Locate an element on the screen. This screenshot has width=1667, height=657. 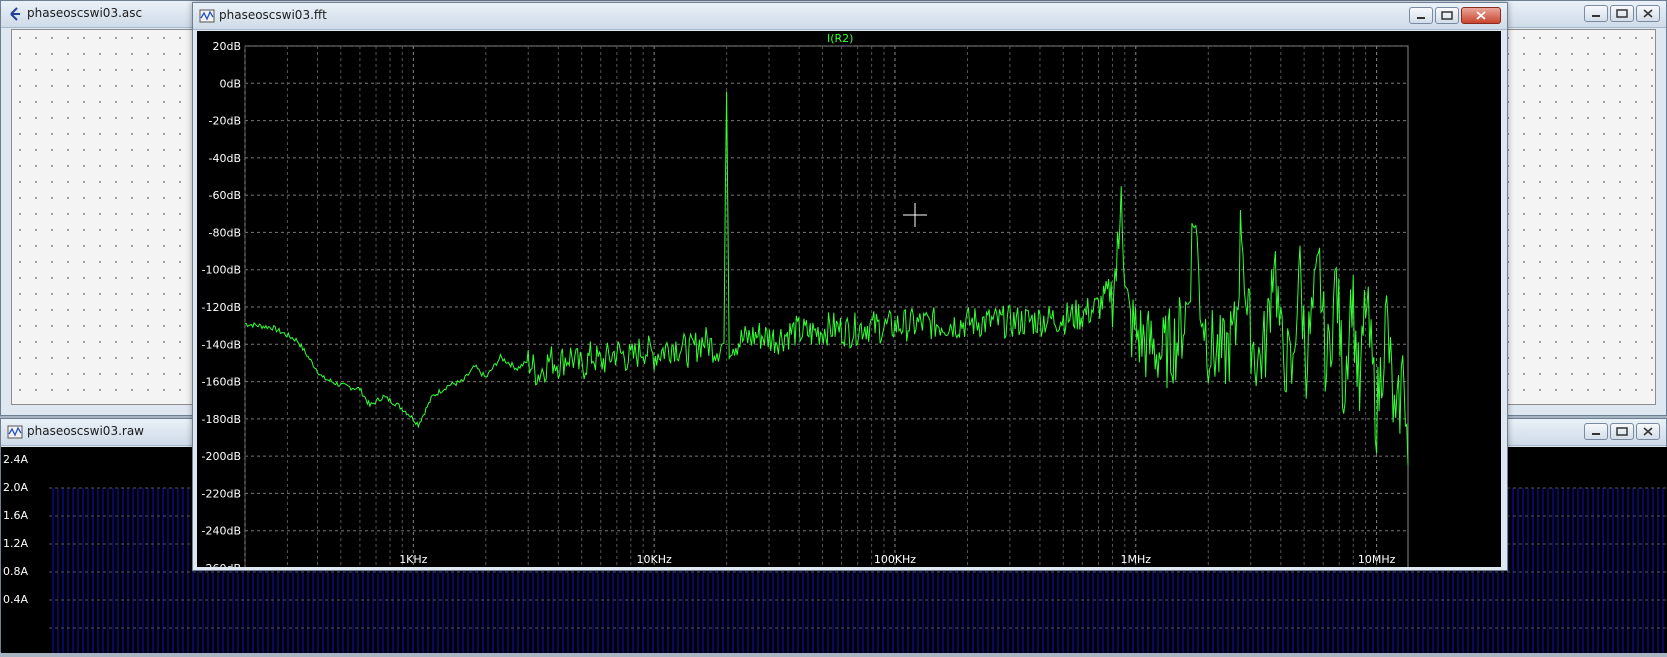
transient-y-tick: 2.0A is located at coordinates (16, 487).